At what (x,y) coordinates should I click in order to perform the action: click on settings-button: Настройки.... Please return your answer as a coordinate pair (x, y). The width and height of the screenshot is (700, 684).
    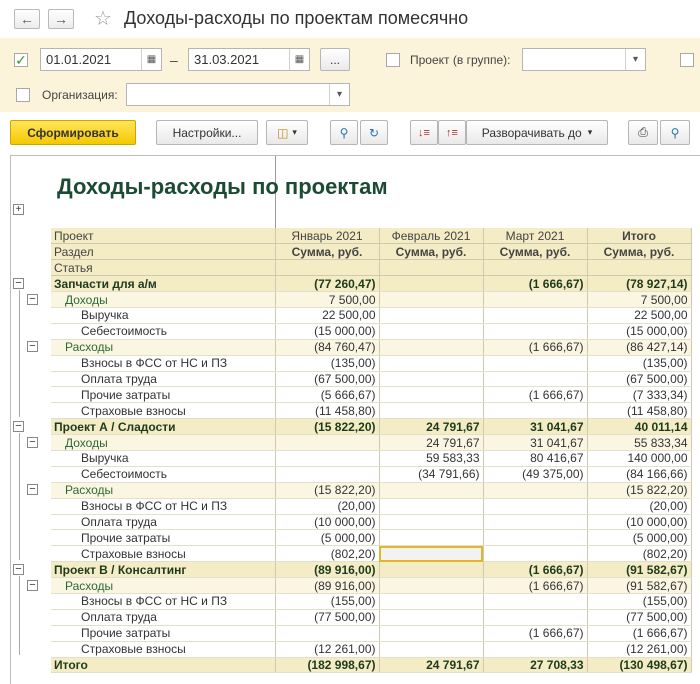
    Looking at the image, I should click on (207, 132).